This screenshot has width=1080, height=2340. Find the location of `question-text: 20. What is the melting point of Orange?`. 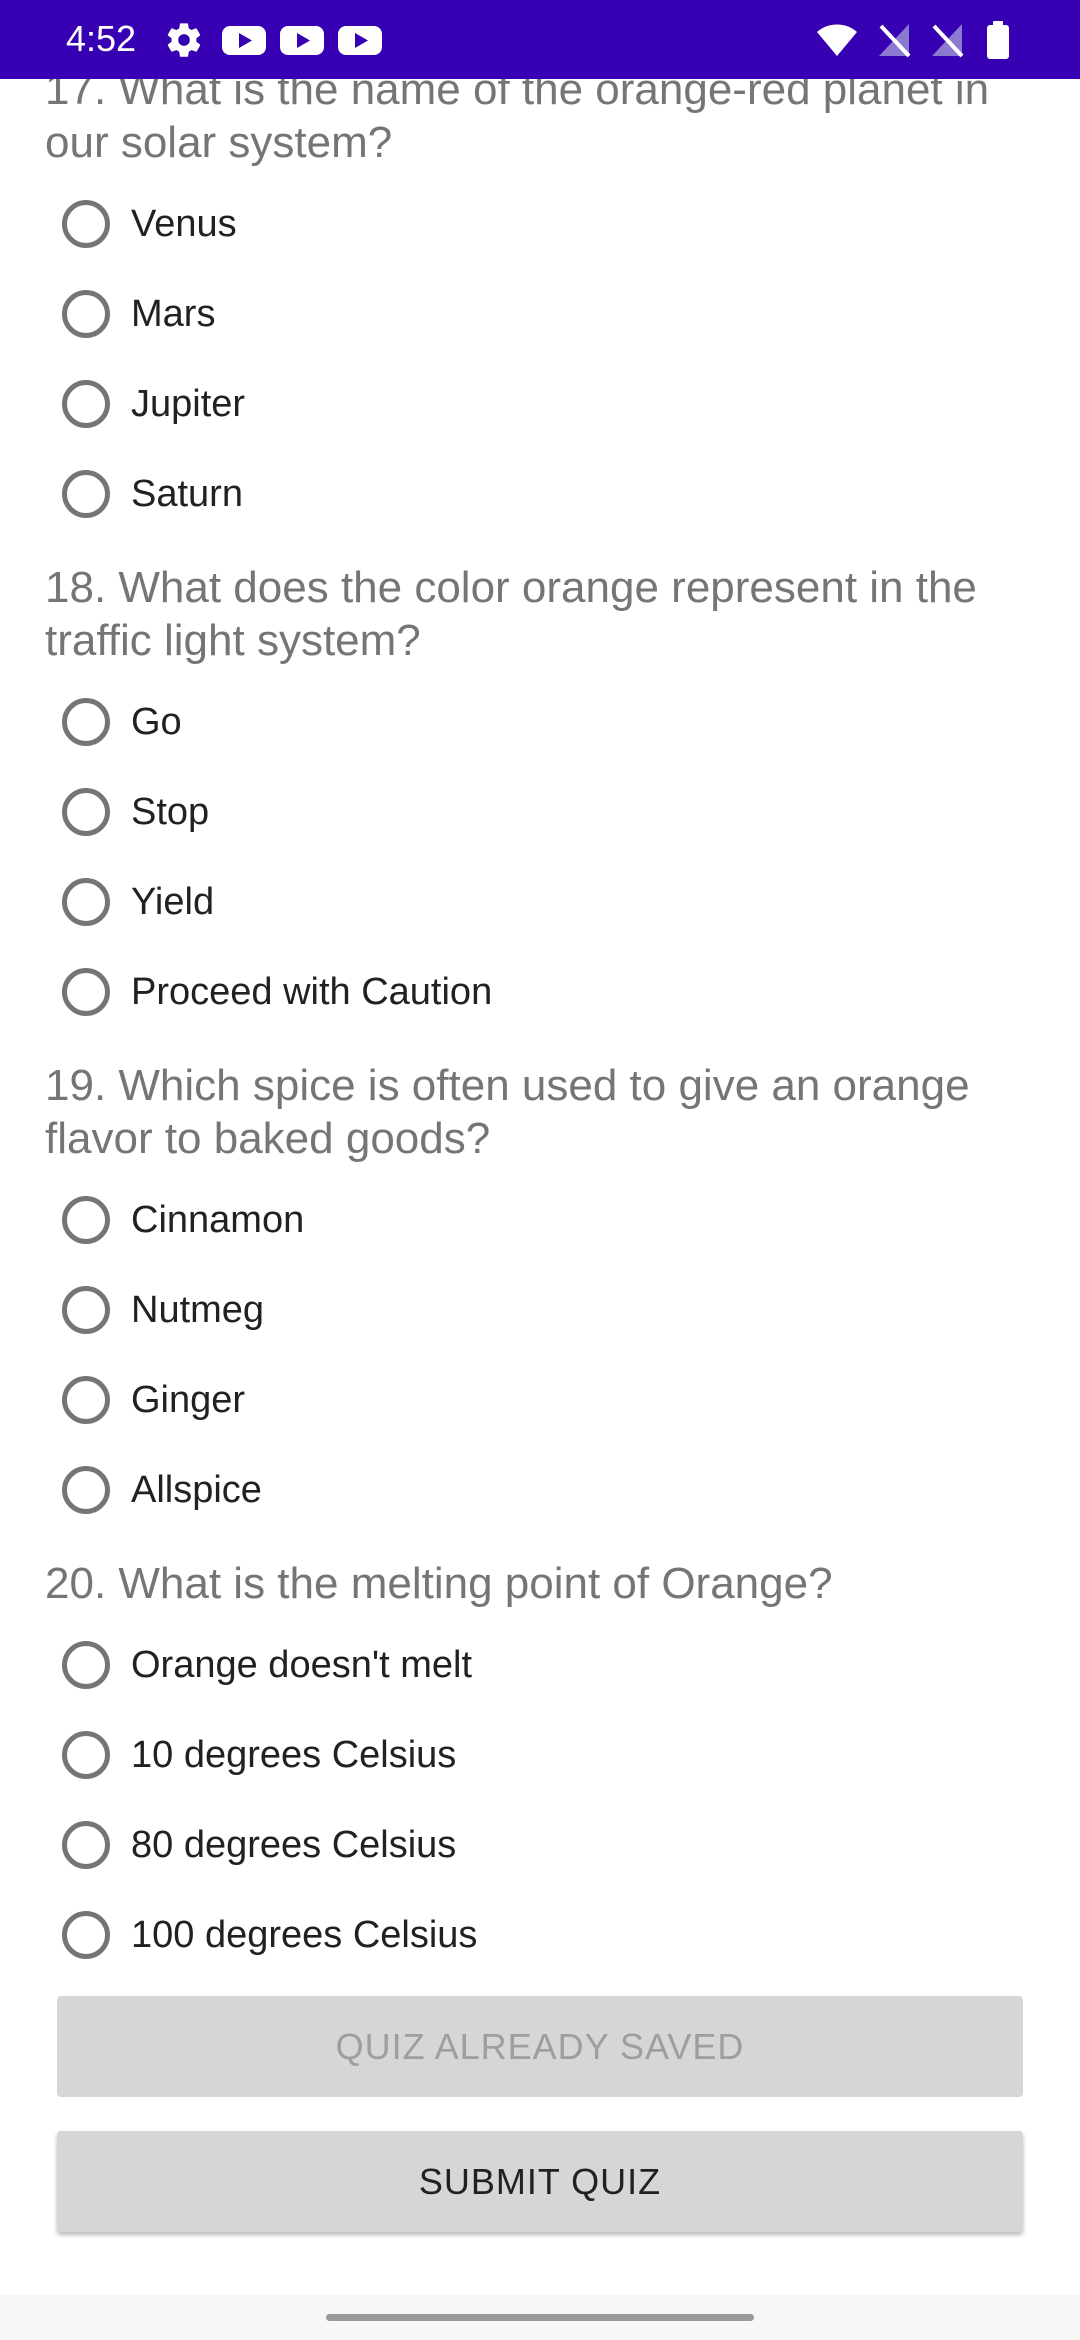

question-text: 20. What is the melting point of Orange? is located at coordinates (439, 1583).